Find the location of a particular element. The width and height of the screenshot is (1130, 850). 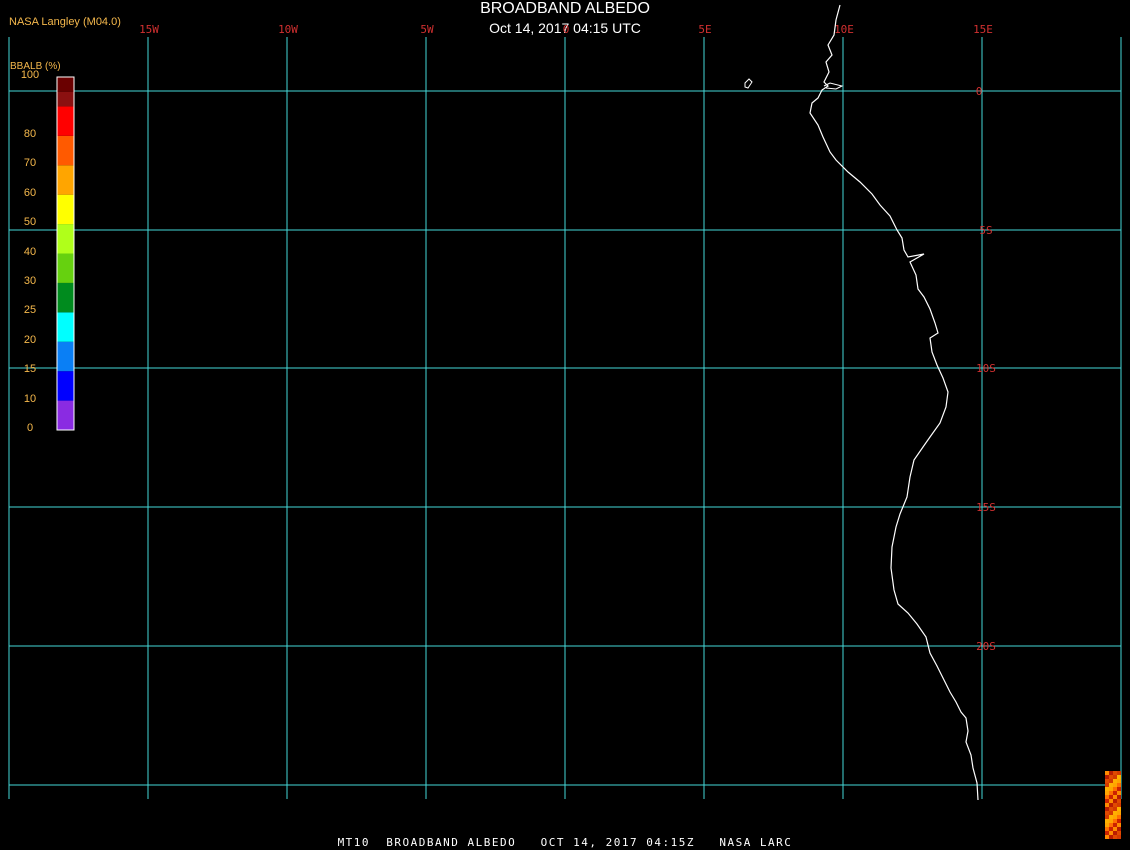

lon-label-1: 10W is located at coordinates (288, 29).